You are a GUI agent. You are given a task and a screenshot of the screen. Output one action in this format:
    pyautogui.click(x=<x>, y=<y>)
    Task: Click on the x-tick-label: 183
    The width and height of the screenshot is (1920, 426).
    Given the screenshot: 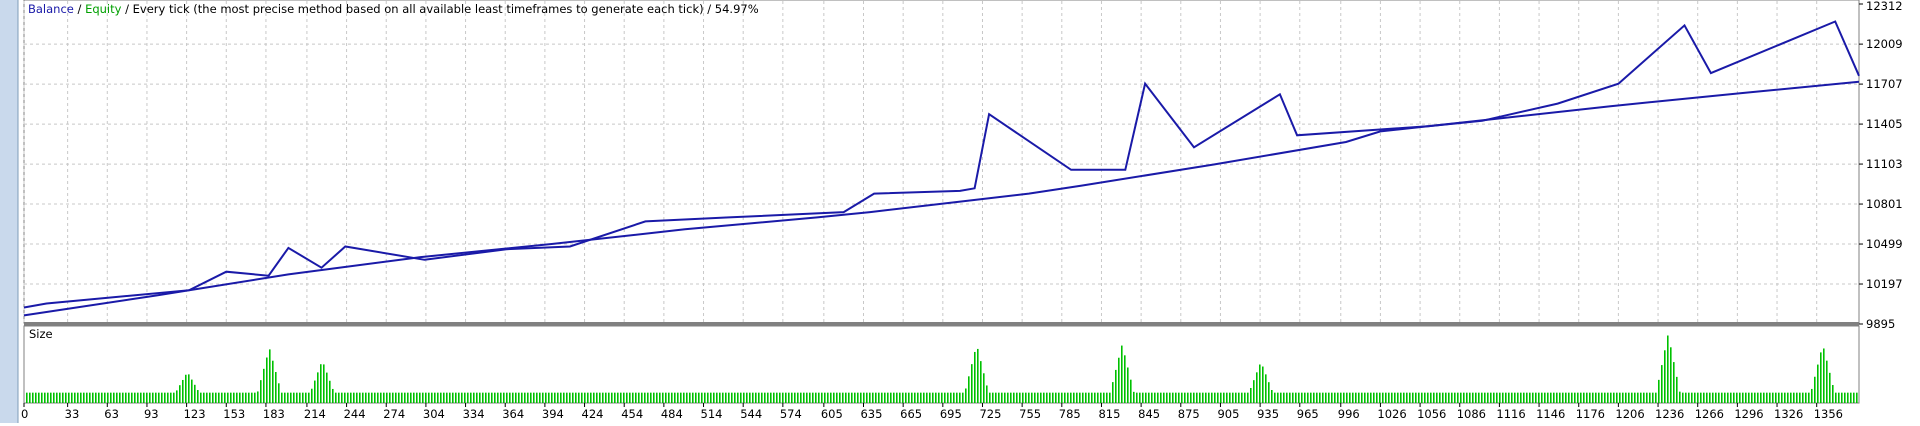 What is the action you would take?
    pyautogui.click(x=274, y=414)
    